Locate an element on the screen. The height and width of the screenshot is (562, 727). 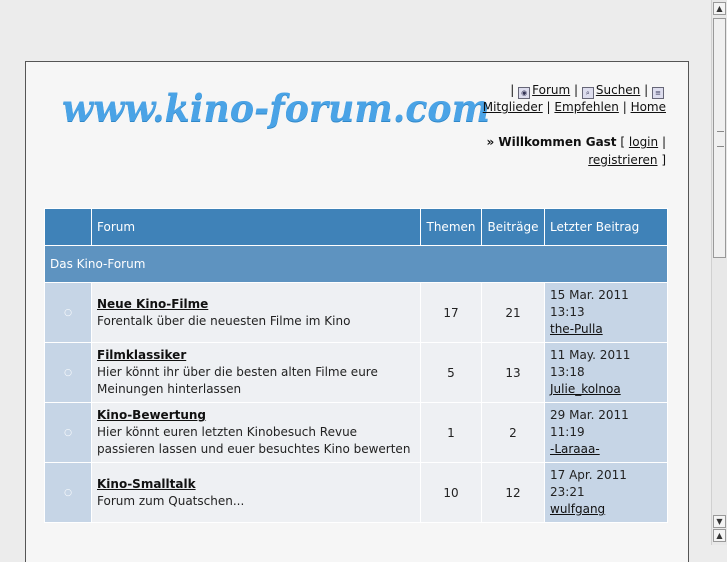
last-post-user-link: wulfgang is located at coordinates (577, 509).